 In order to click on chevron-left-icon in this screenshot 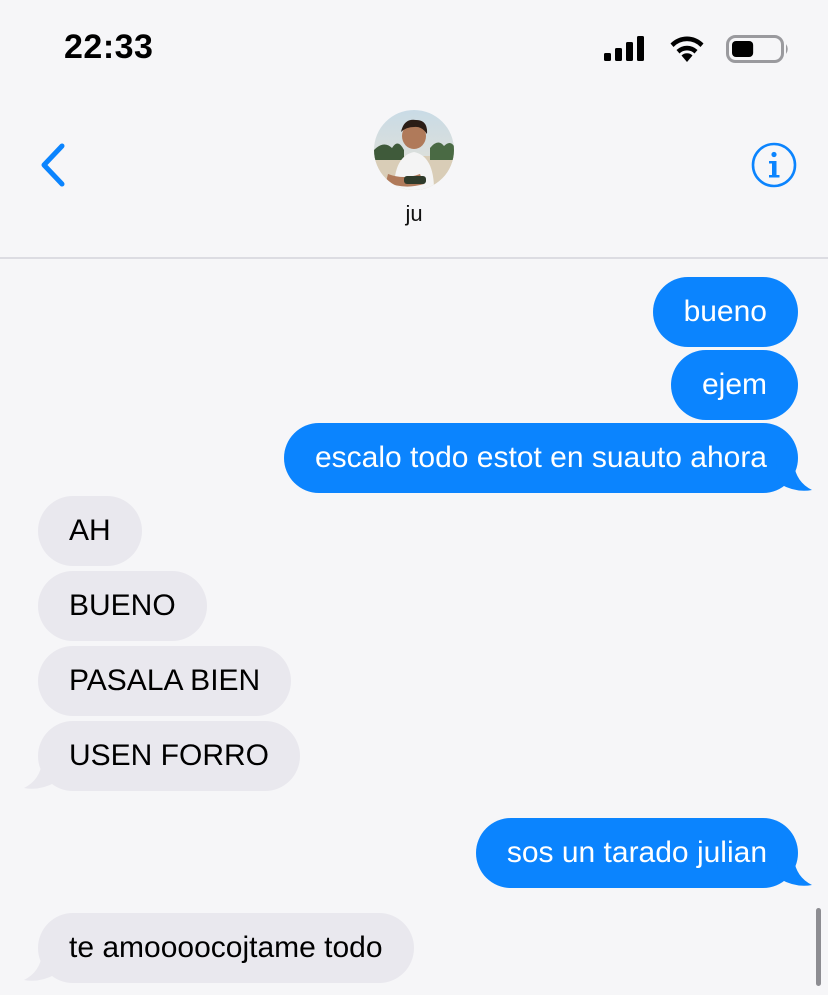, I will do `click(53, 165)`.